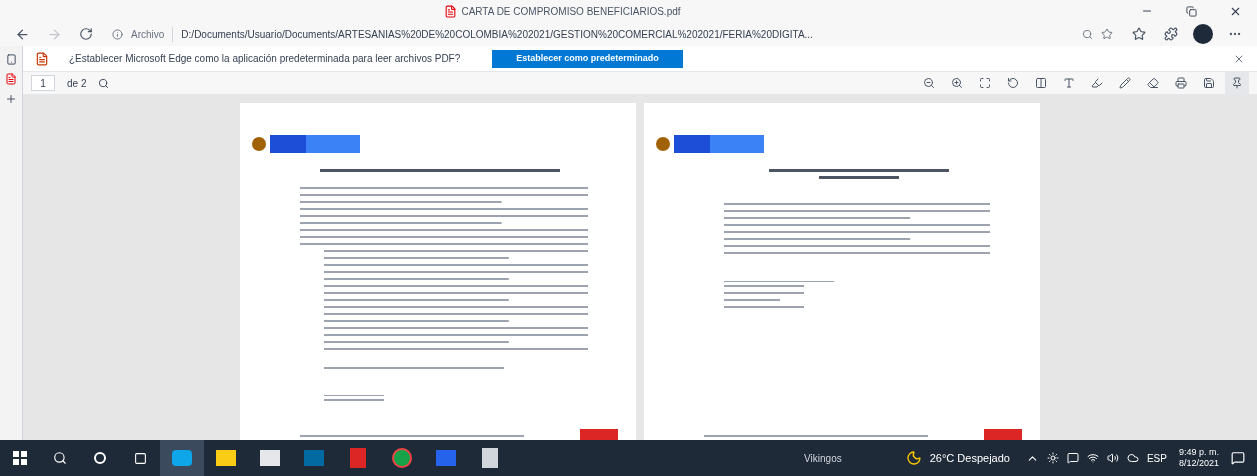  Describe the element at coordinates (152, 34) in the screenshot. I see `url-scheme: Archivo` at that location.